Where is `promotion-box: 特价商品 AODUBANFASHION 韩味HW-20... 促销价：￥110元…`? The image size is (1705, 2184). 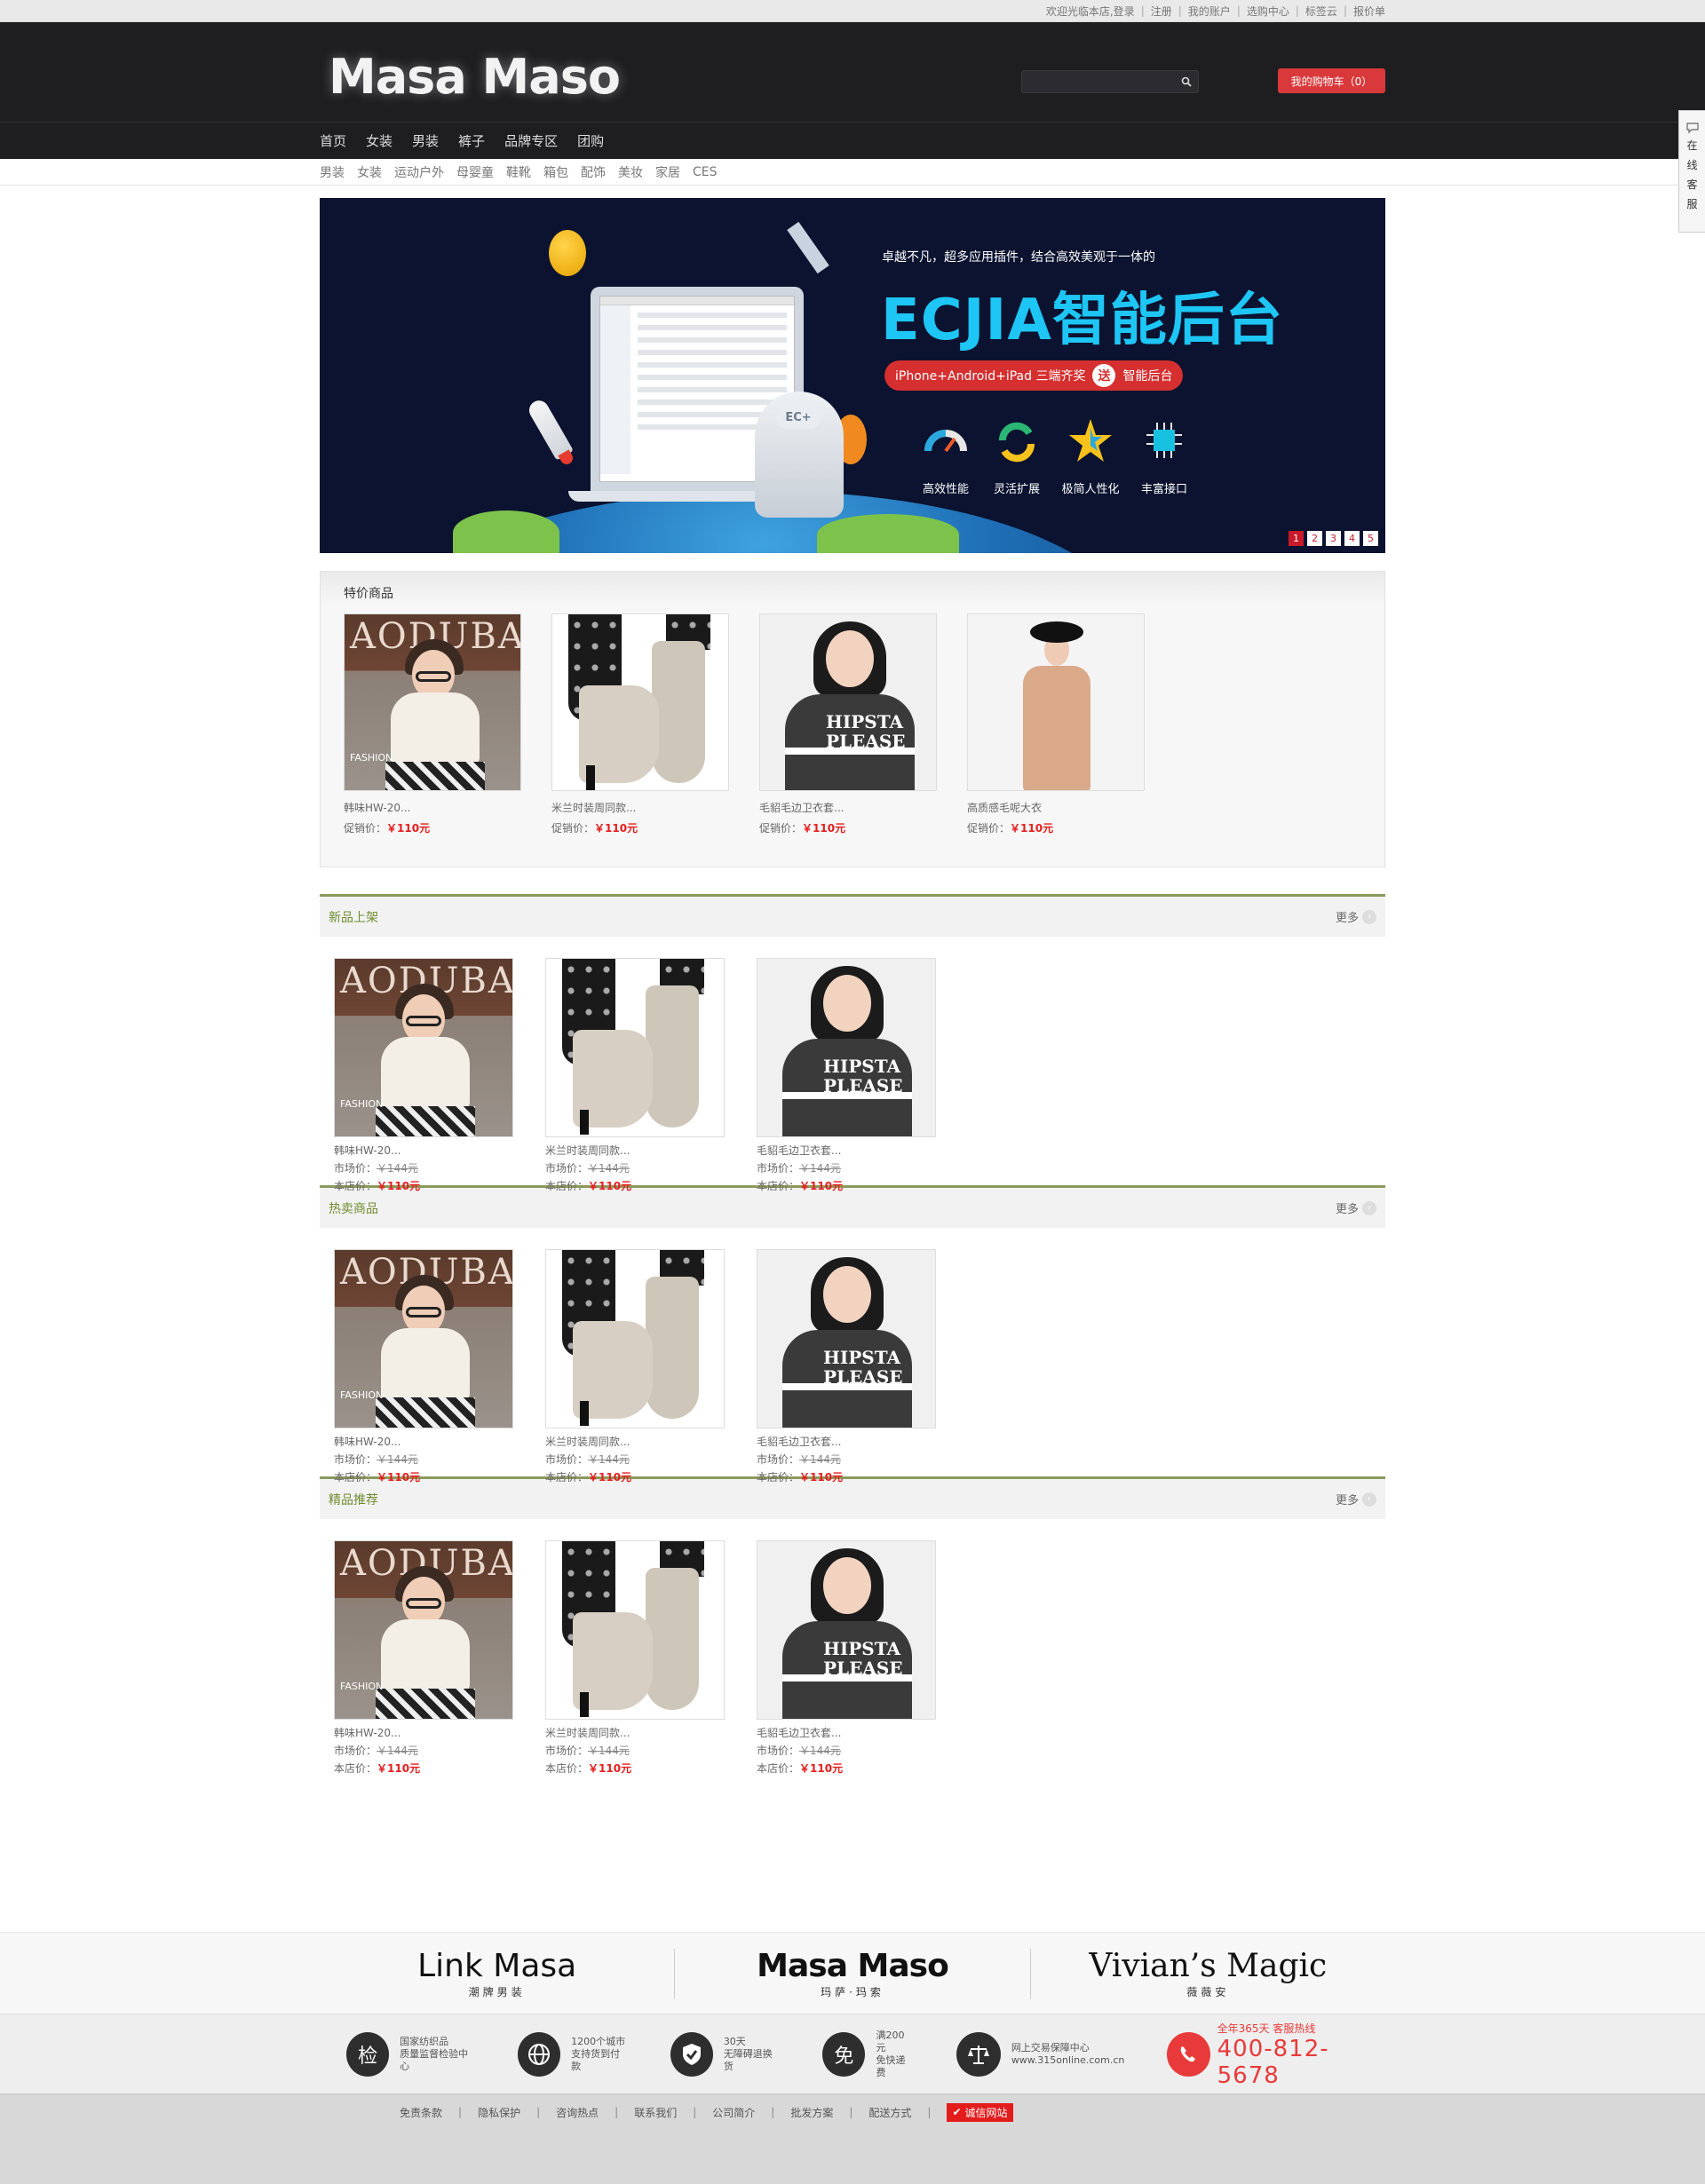
promotion-box: 特价商品 AODUBANFASHION 韩味HW-20... 促销价：￥110元… is located at coordinates (853, 719).